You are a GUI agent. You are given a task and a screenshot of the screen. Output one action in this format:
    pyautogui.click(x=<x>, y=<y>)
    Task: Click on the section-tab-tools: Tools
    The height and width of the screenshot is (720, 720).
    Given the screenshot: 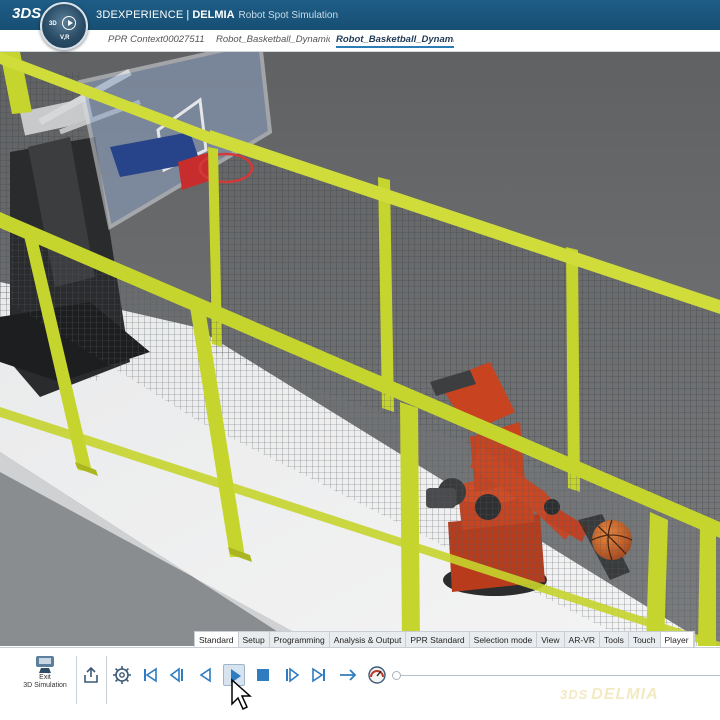 What is the action you would take?
    pyautogui.click(x=614, y=640)
    